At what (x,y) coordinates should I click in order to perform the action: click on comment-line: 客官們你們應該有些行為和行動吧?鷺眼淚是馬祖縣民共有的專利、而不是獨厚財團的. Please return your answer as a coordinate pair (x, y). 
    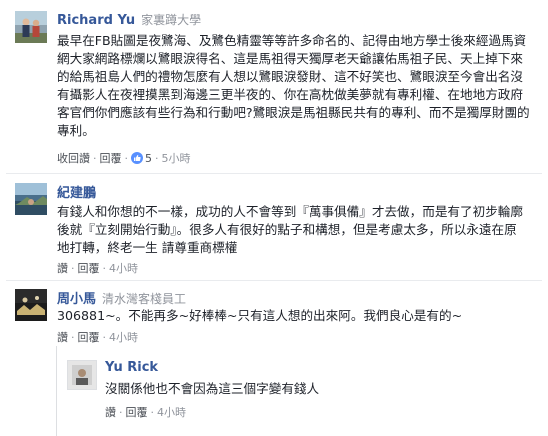
    Looking at the image, I should click on (293, 112).